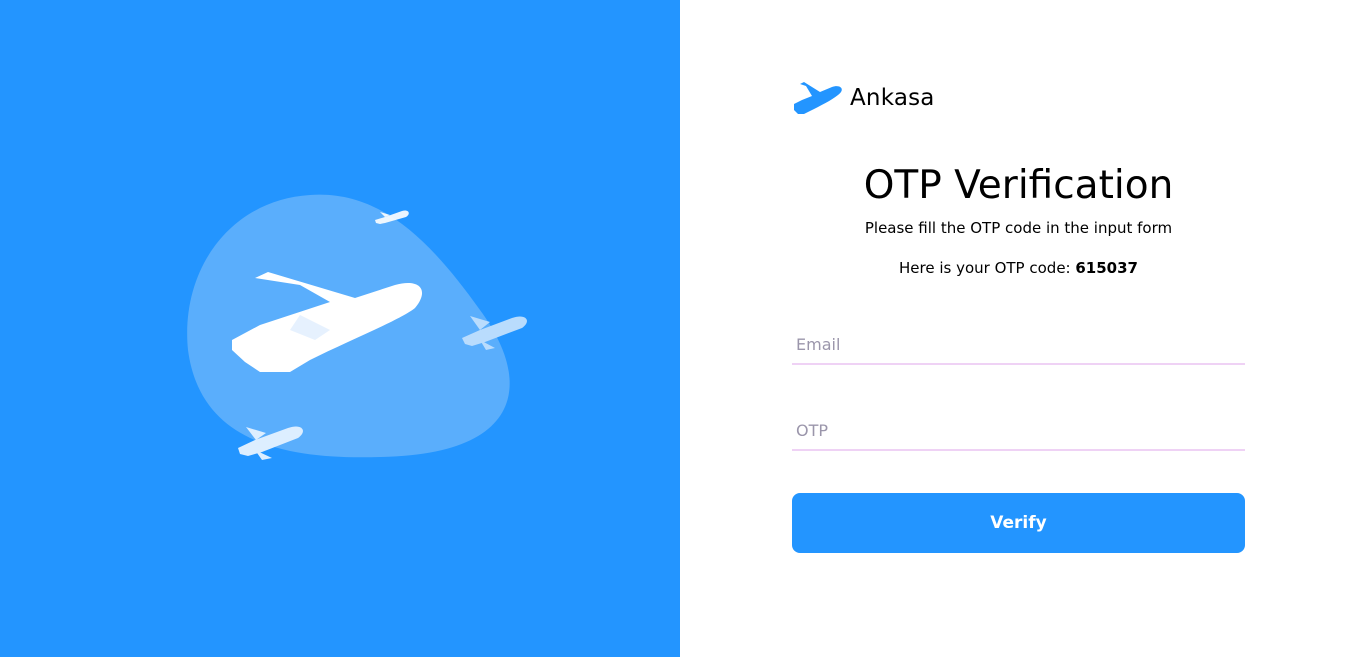  Describe the element at coordinates (1018, 523) in the screenshot. I see `verify-button: Verify` at that location.